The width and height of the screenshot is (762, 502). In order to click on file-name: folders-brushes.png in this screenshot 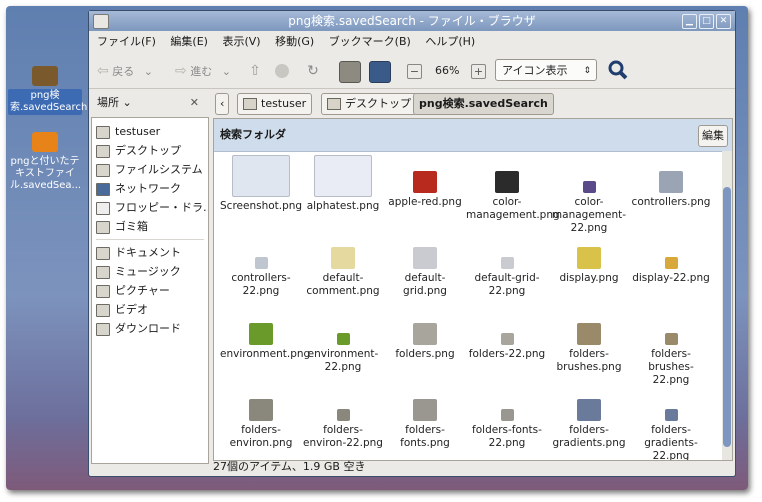, I will do `click(589, 360)`.